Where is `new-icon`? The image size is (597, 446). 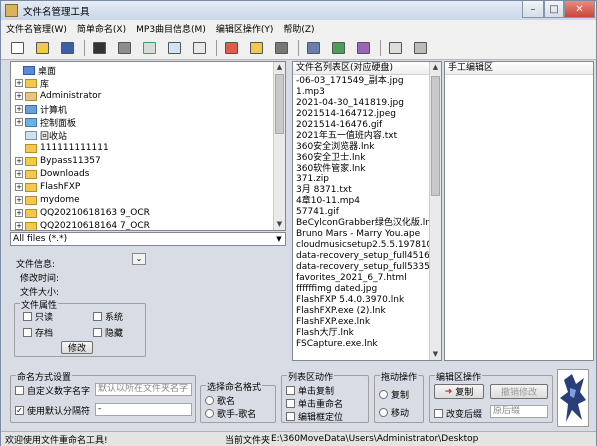 new-icon is located at coordinates (17, 48).